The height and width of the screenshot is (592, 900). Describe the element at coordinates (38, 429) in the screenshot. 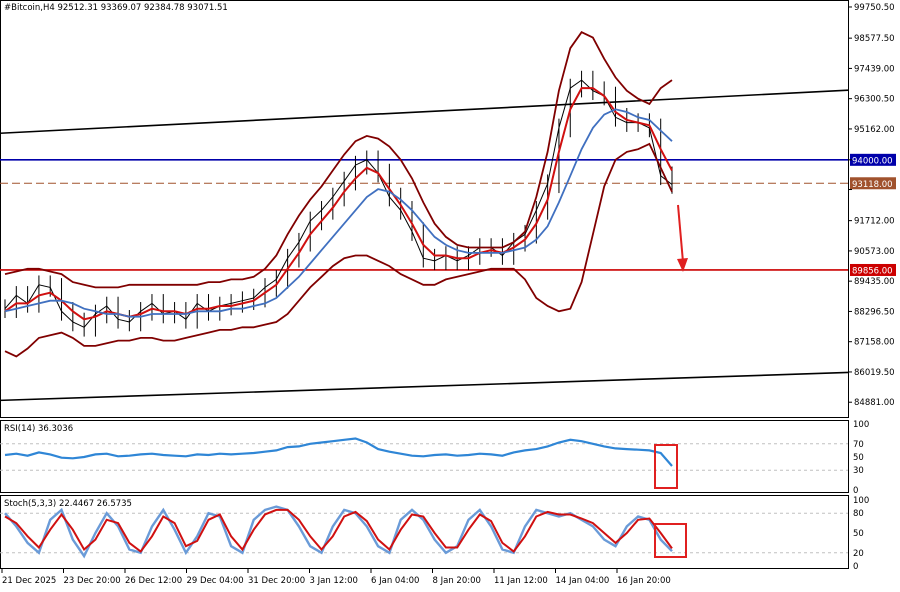

I see `rsi-header: RSI(14) 36.3036` at that location.